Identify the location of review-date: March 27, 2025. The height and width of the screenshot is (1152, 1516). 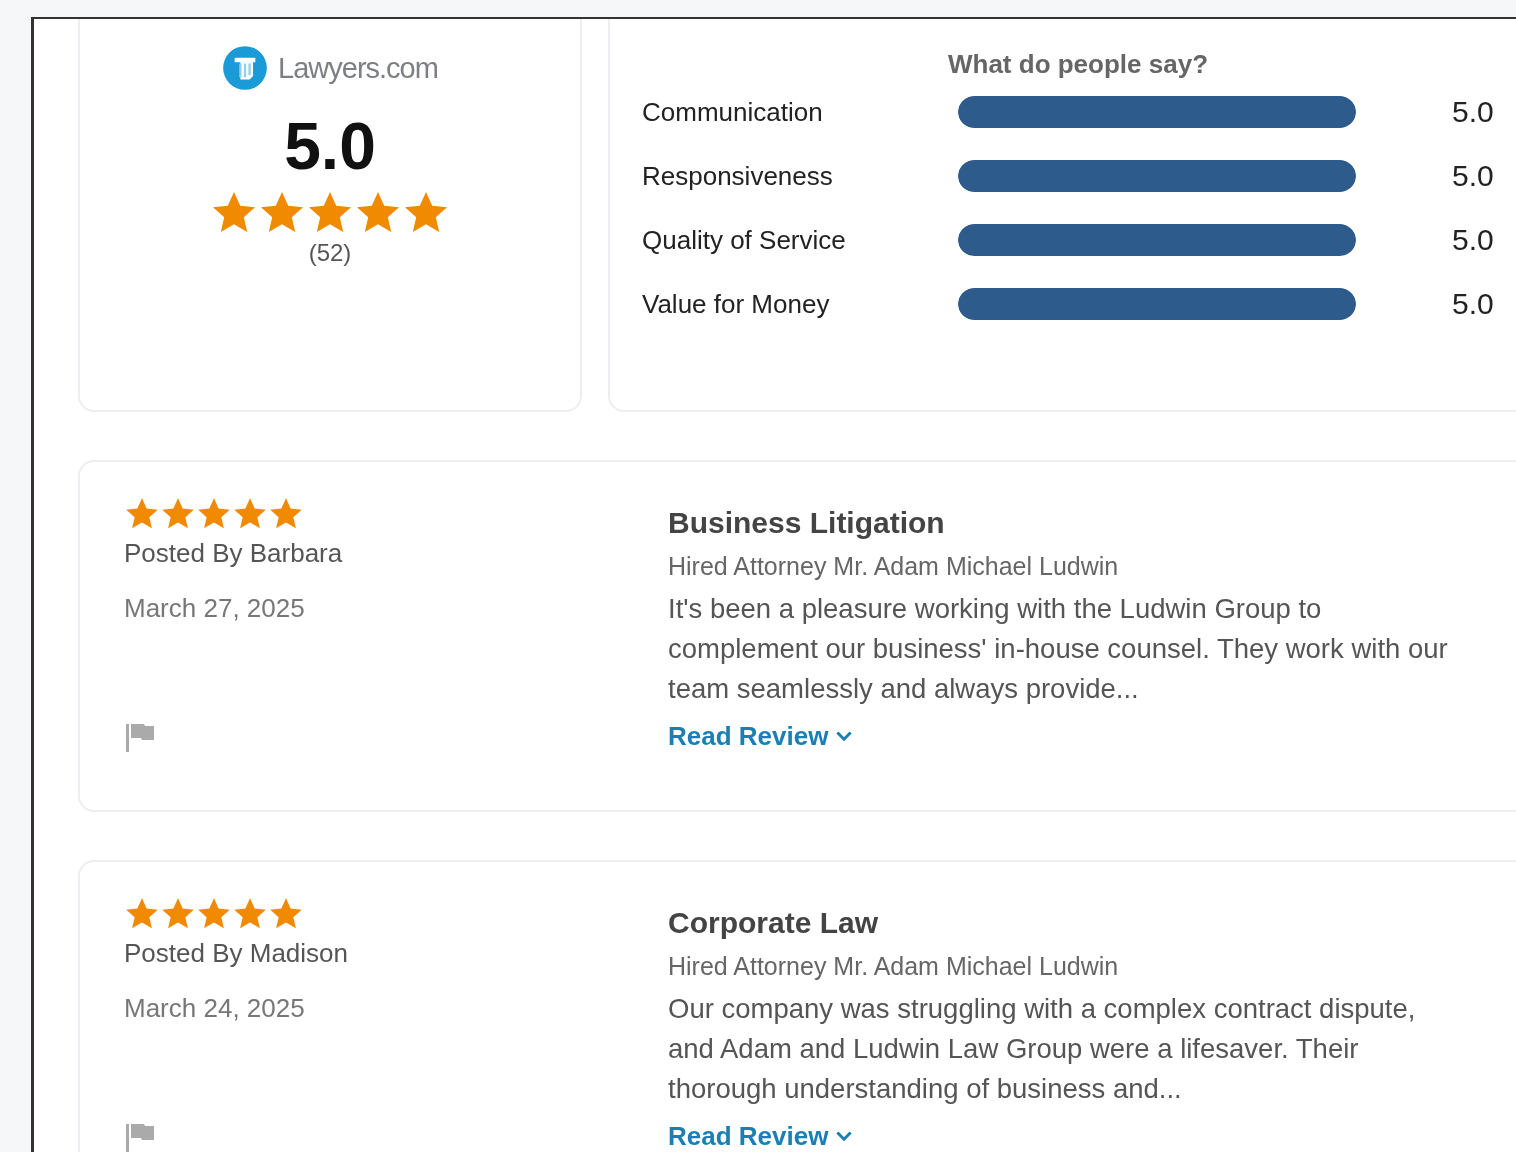
(215, 608).